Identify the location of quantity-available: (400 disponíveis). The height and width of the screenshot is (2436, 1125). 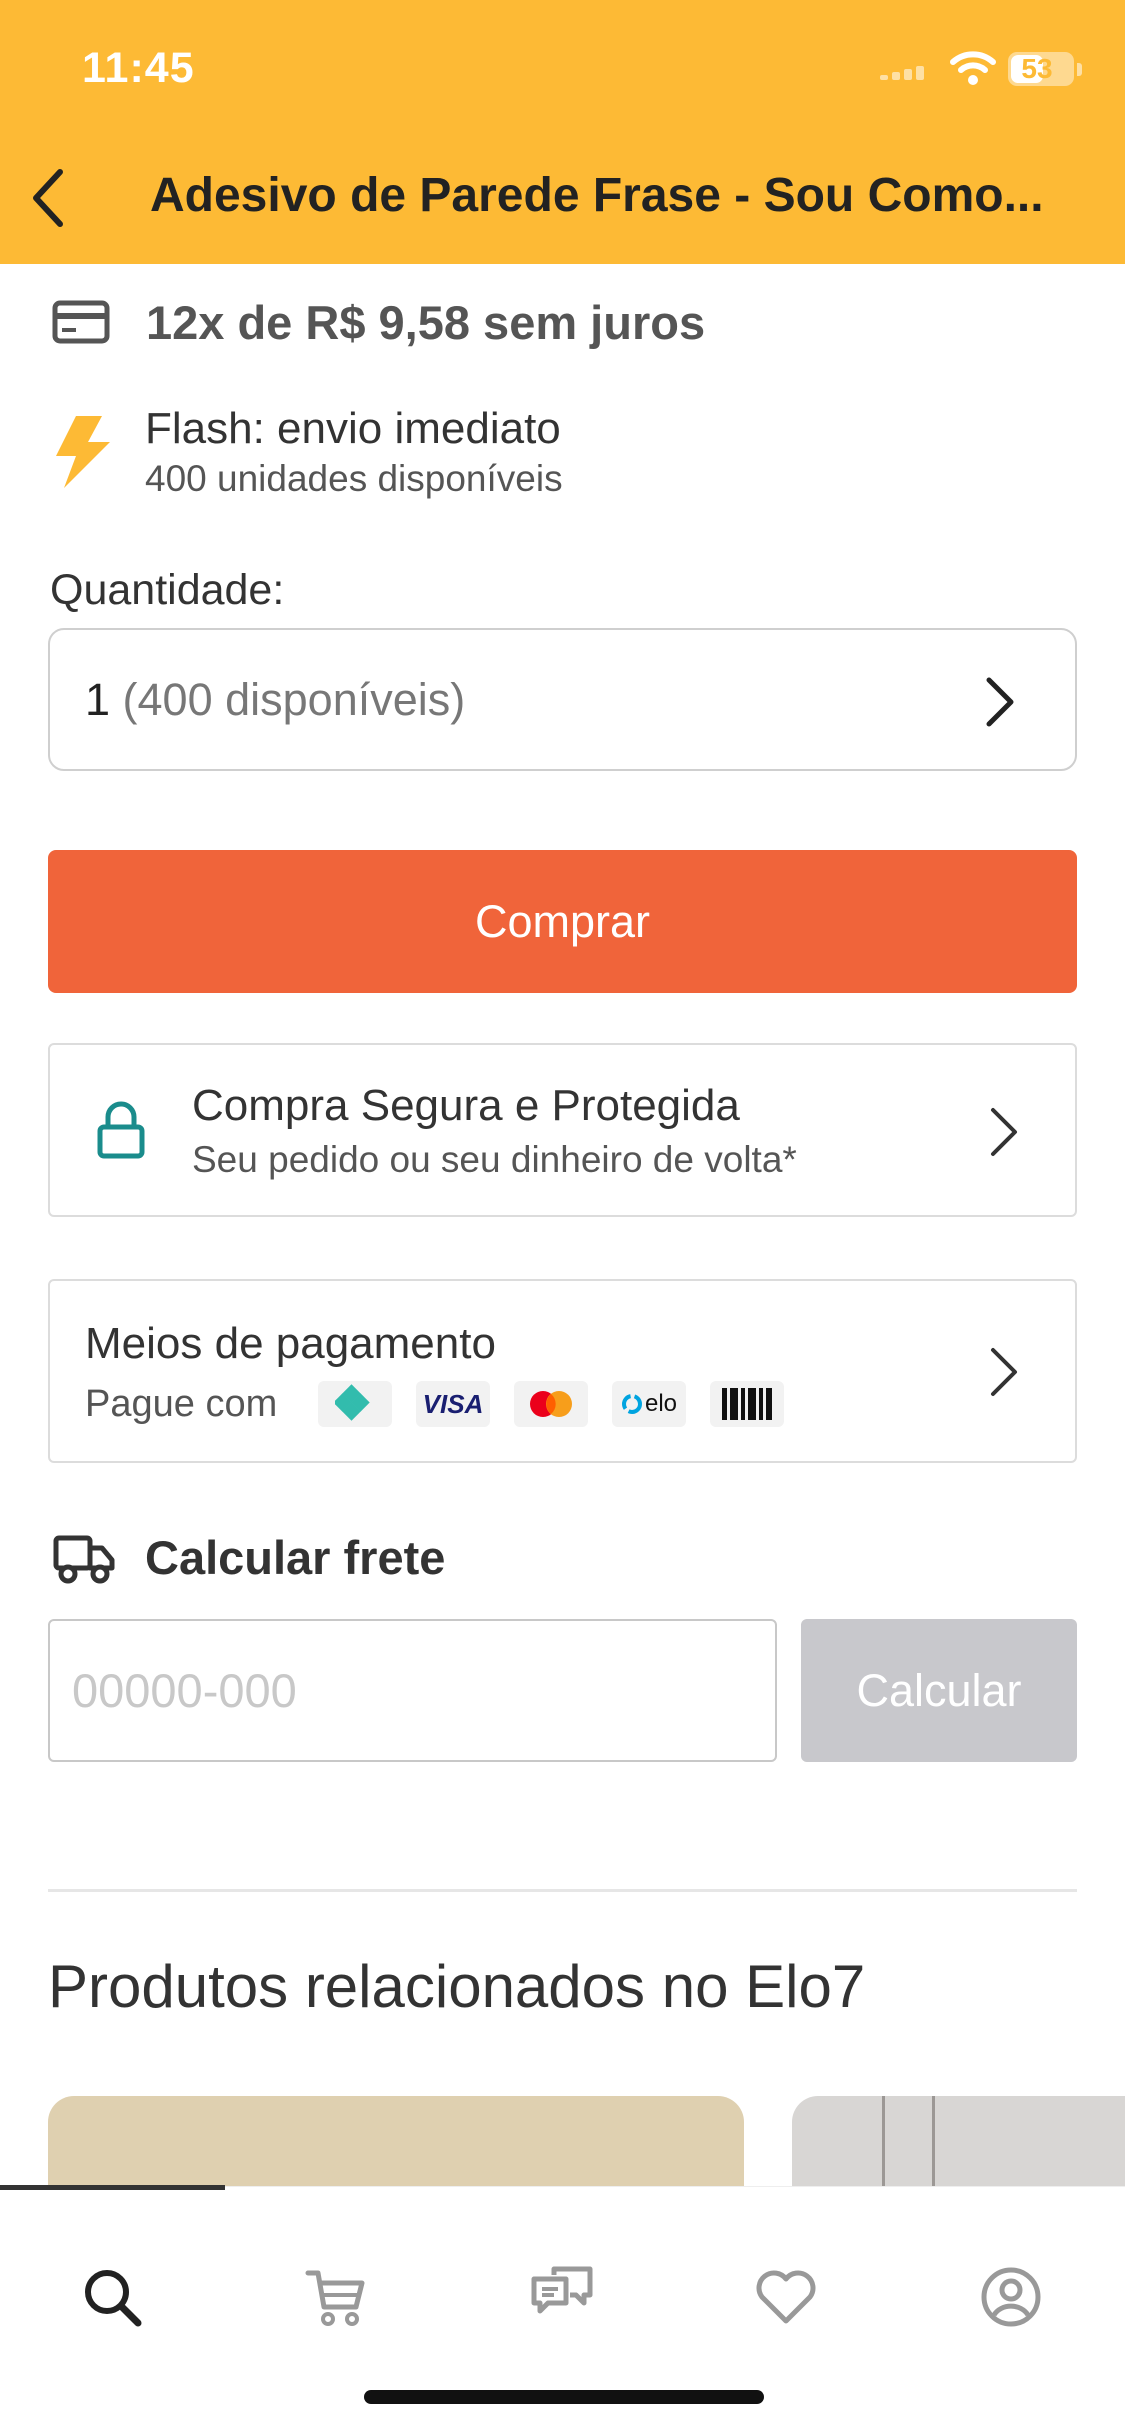
(294, 699).